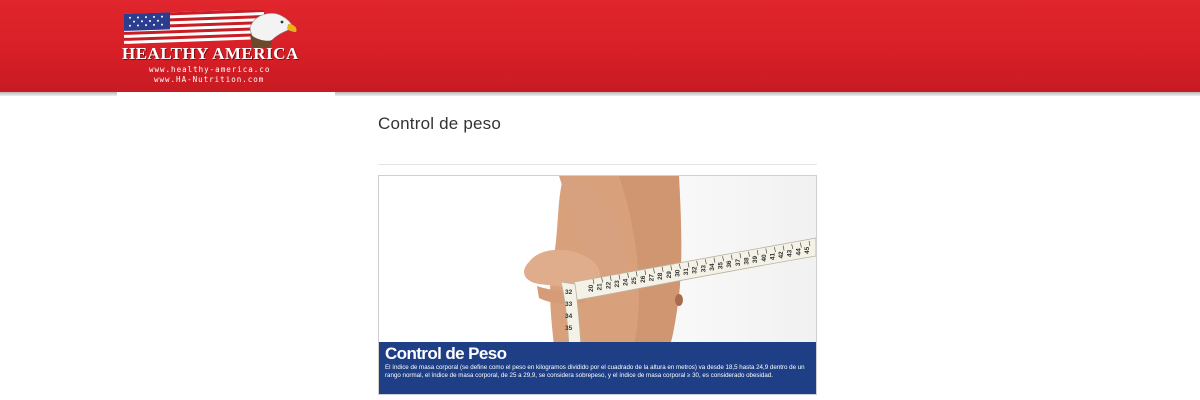  Describe the element at coordinates (226, 94) in the screenshot. I see `header-gap` at that location.